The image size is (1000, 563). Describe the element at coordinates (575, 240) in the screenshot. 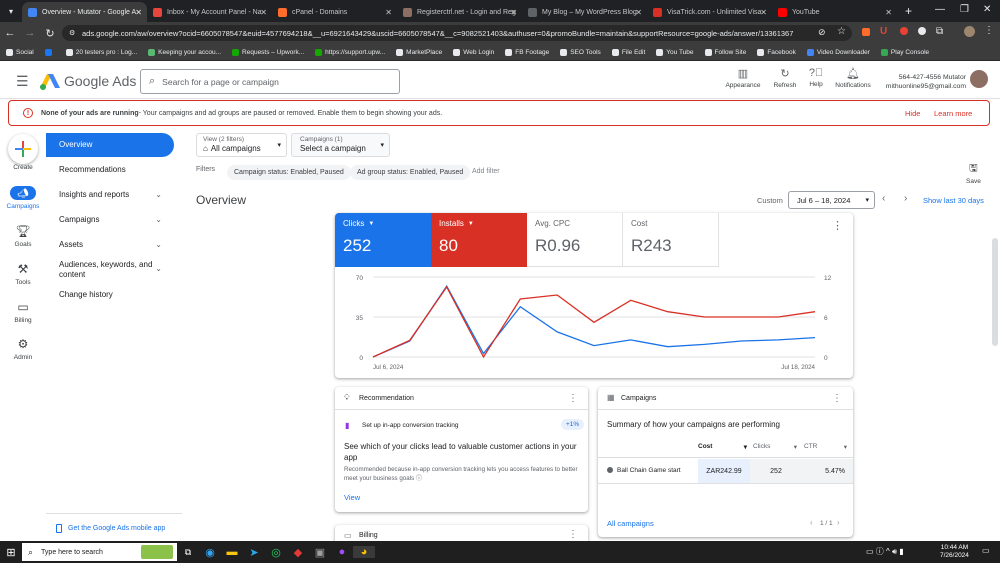

I see `metric-avg-cpc: Avg. CPC R0.96` at that location.